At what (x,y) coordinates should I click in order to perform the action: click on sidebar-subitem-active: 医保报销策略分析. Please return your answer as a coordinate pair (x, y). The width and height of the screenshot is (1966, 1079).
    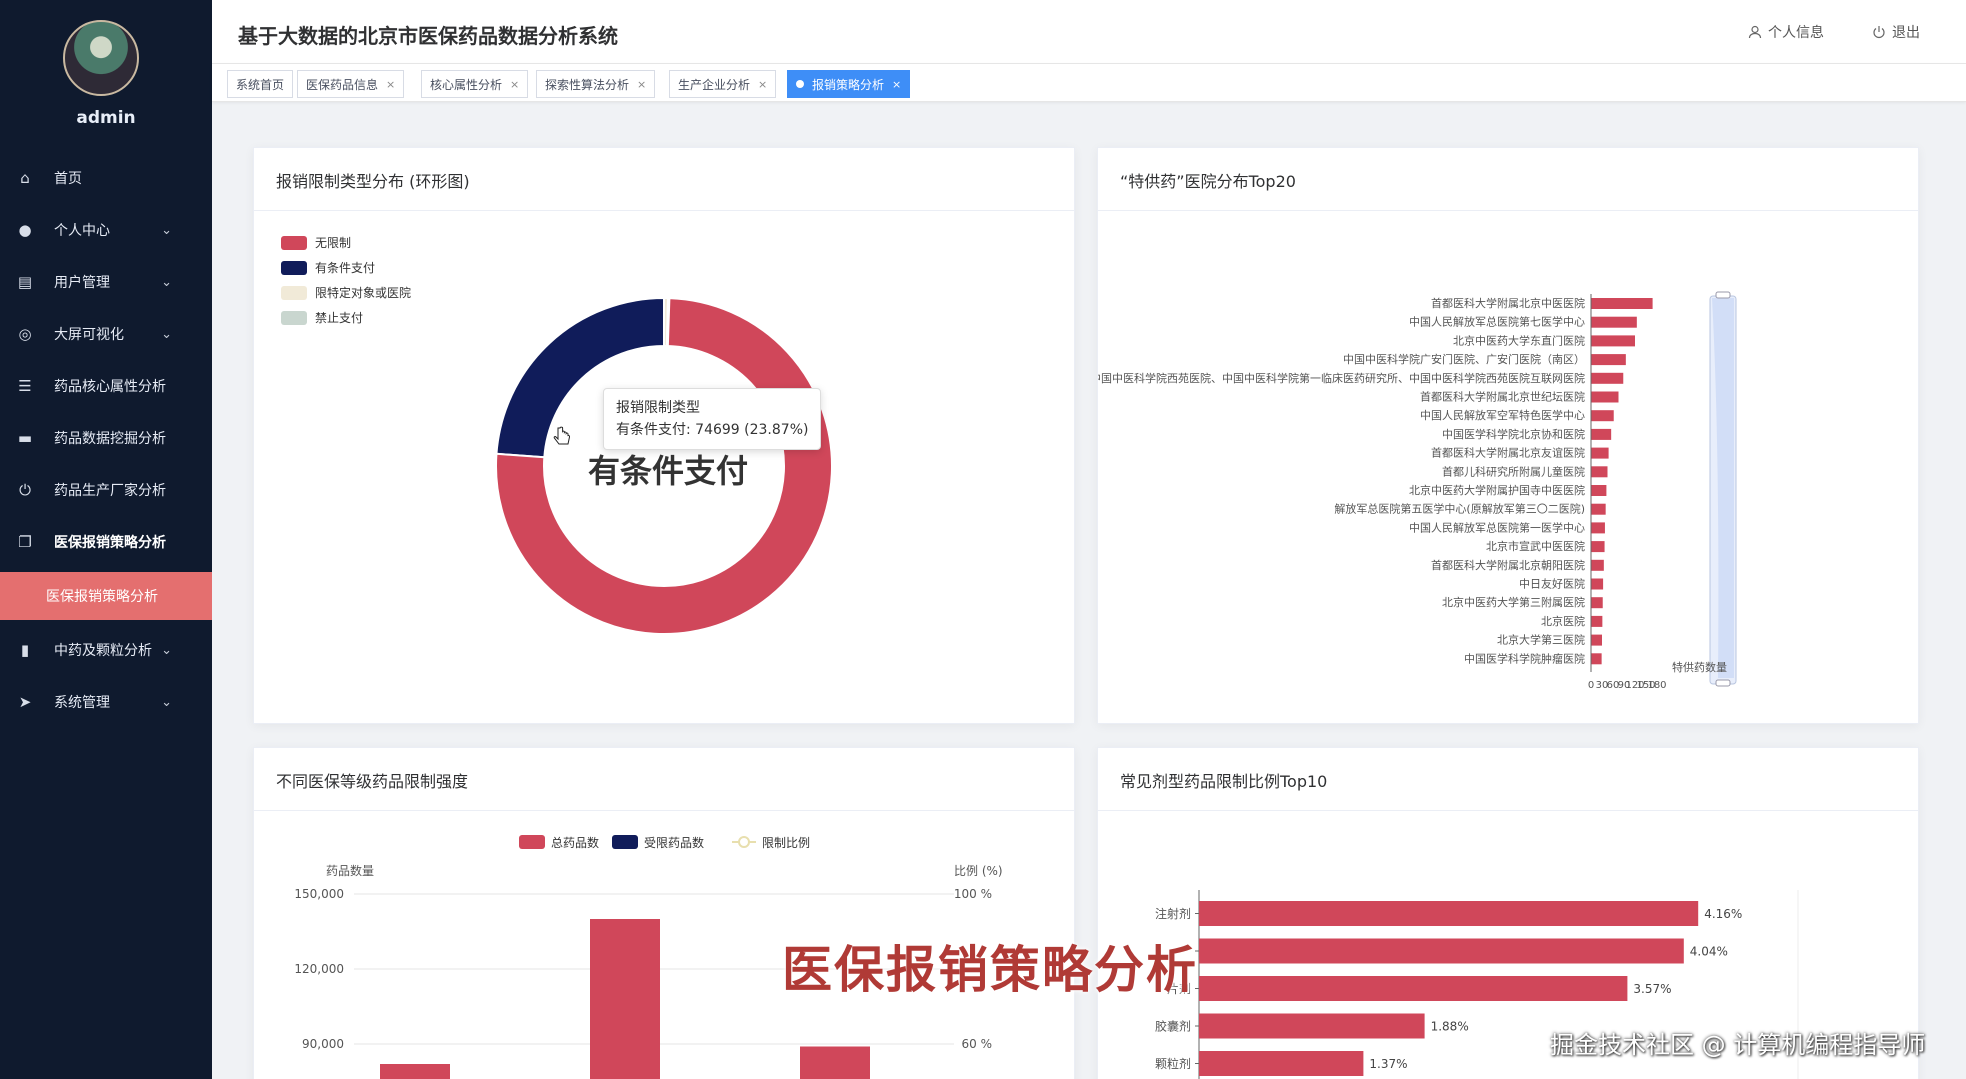
    Looking at the image, I should click on (106, 596).